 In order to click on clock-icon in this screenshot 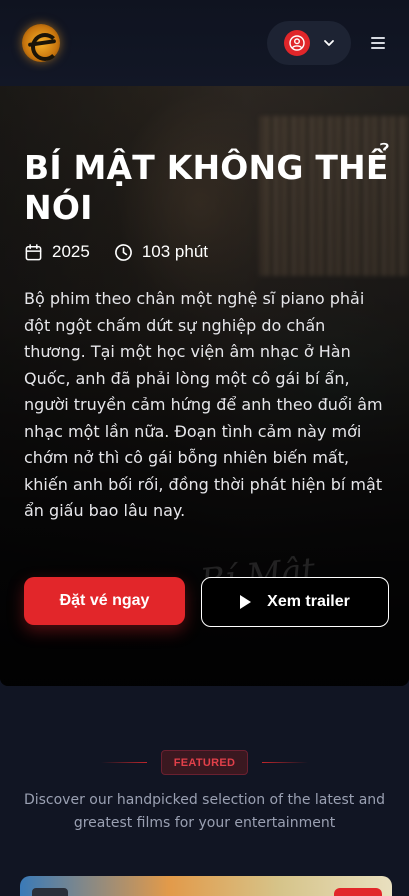, I will do `click(123, 252)`.